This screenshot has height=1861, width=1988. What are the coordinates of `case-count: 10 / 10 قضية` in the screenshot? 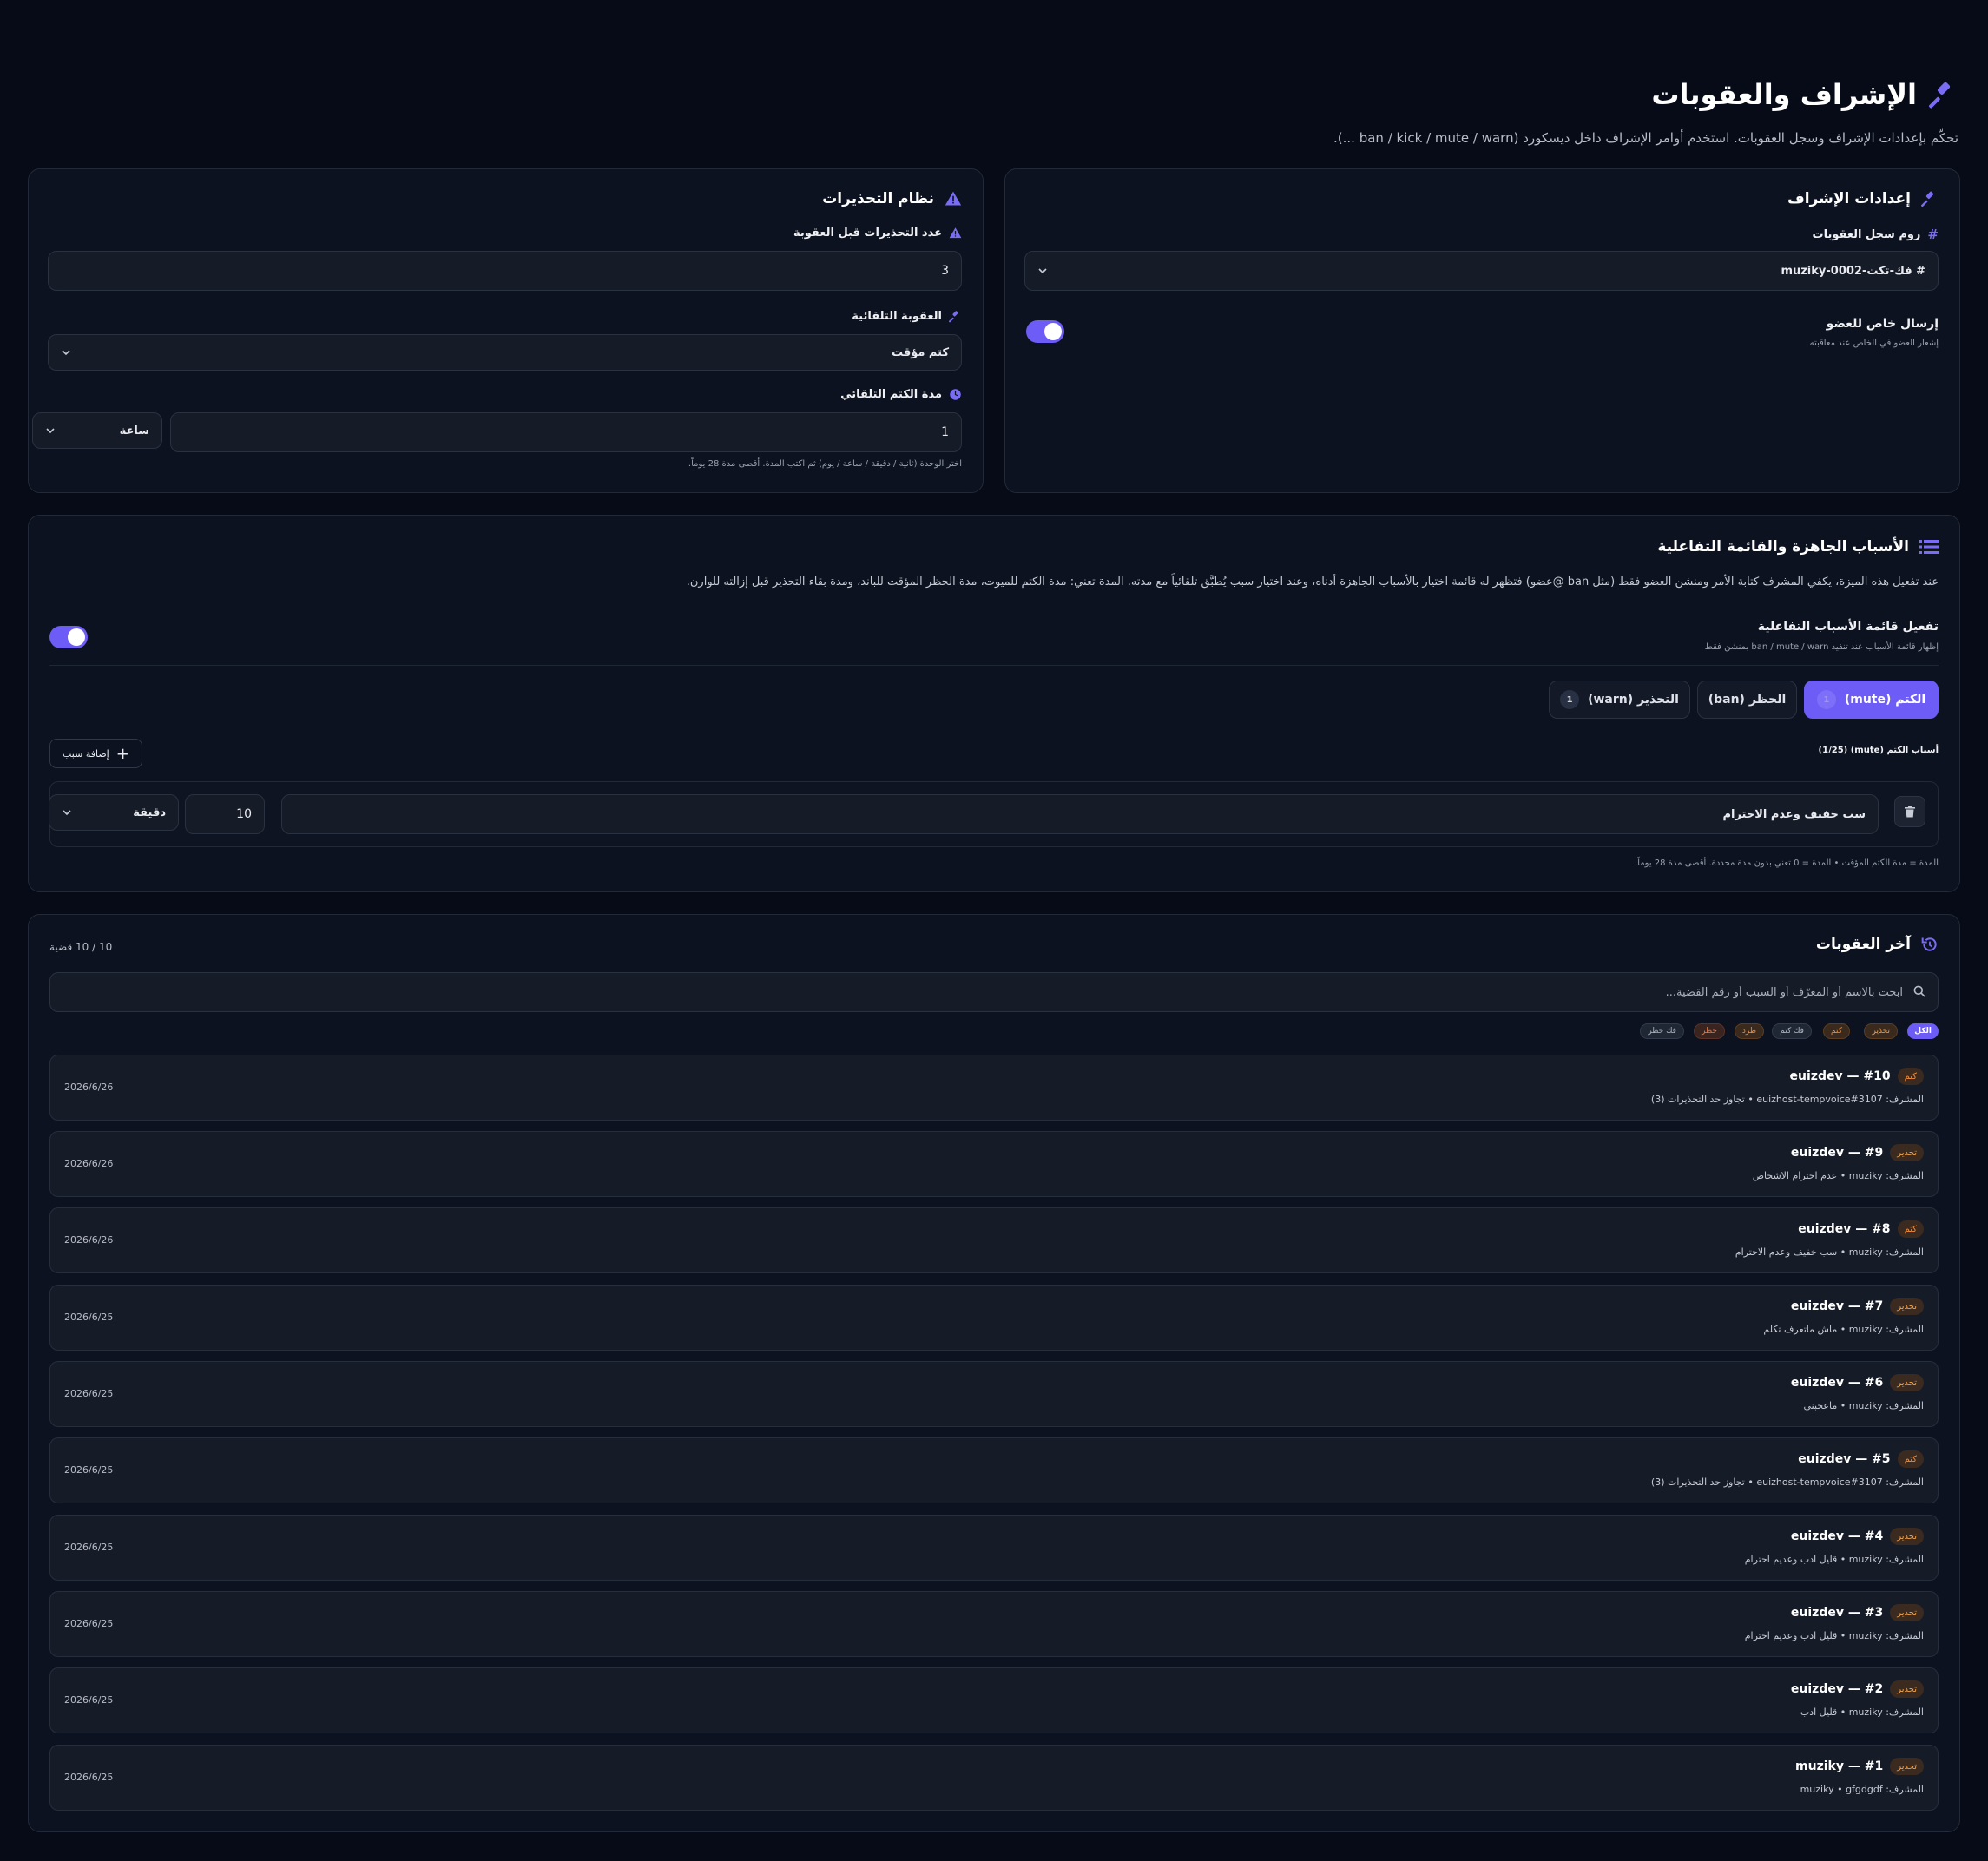 It's located at (81, 947).